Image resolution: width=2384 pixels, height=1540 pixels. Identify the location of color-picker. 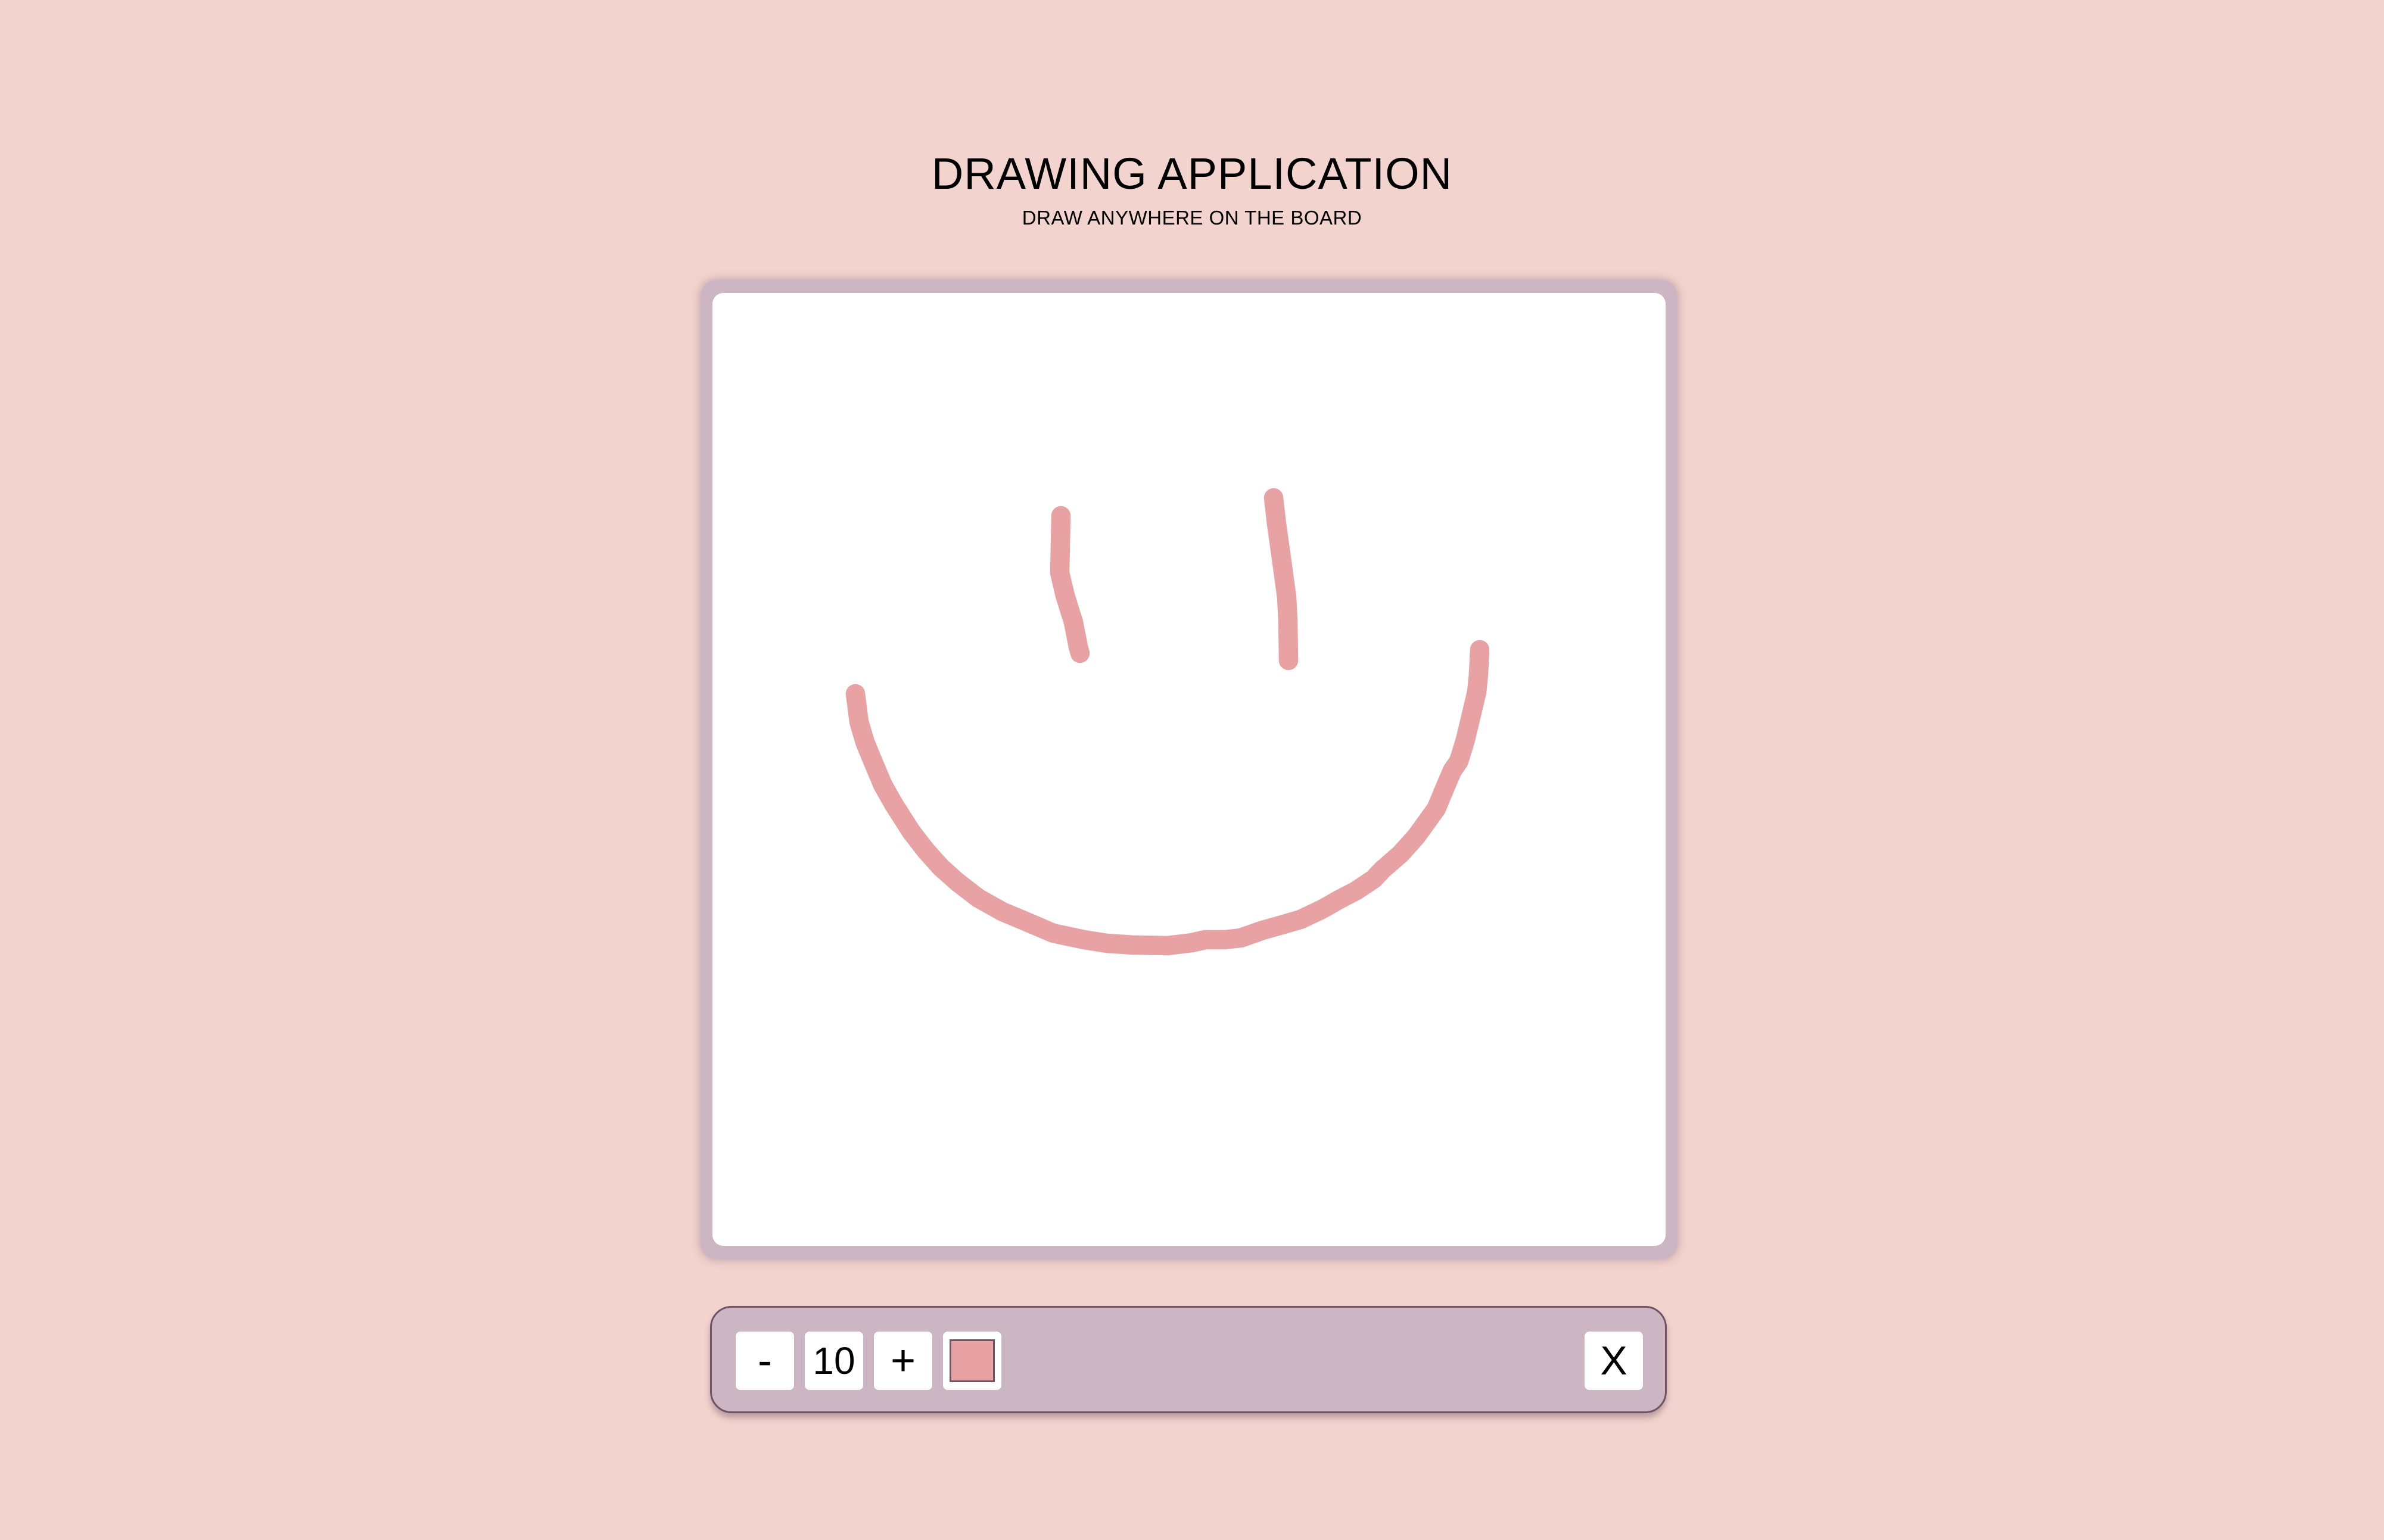
(972, 1361).